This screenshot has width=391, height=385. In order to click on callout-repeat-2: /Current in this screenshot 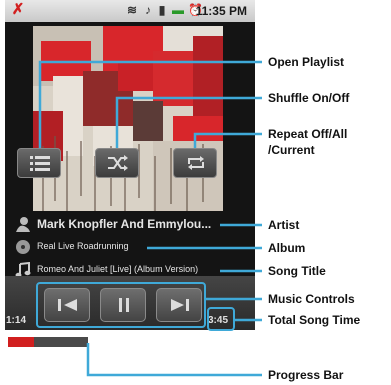, I will do `click(291, 150)`.